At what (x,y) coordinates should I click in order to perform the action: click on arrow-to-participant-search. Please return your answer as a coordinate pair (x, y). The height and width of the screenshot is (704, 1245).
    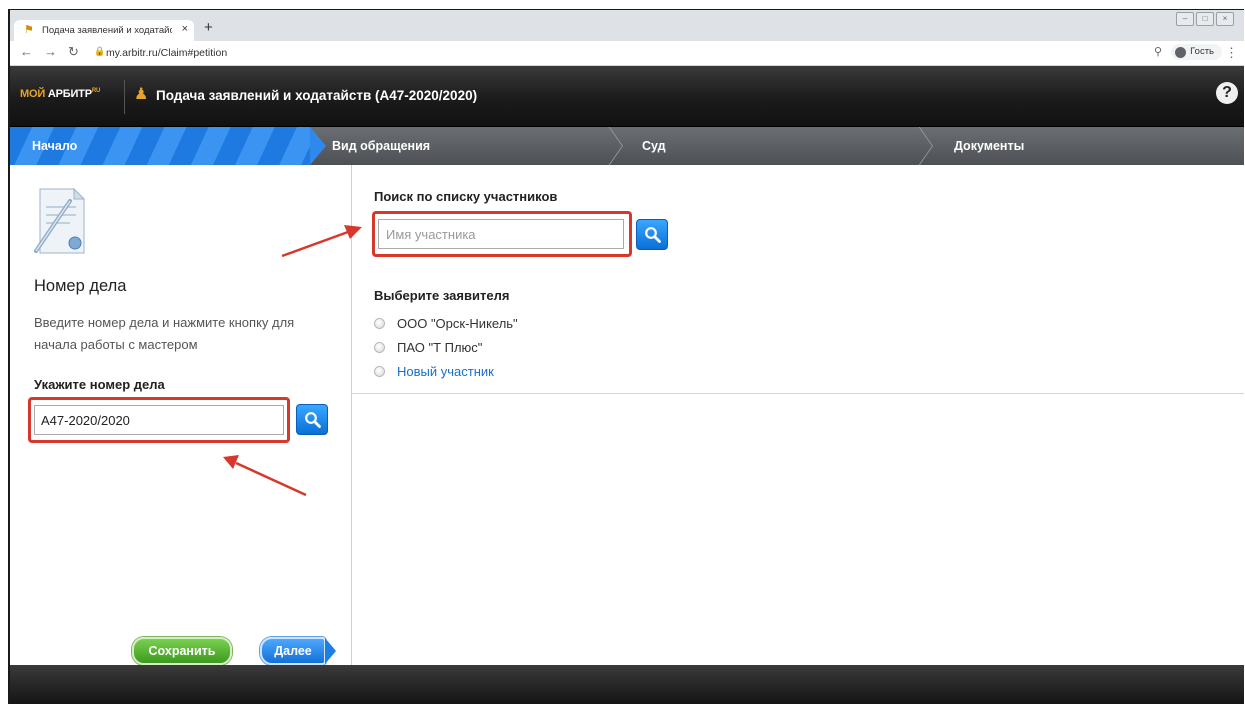
    Looking at the image, I should click on (321, 241).